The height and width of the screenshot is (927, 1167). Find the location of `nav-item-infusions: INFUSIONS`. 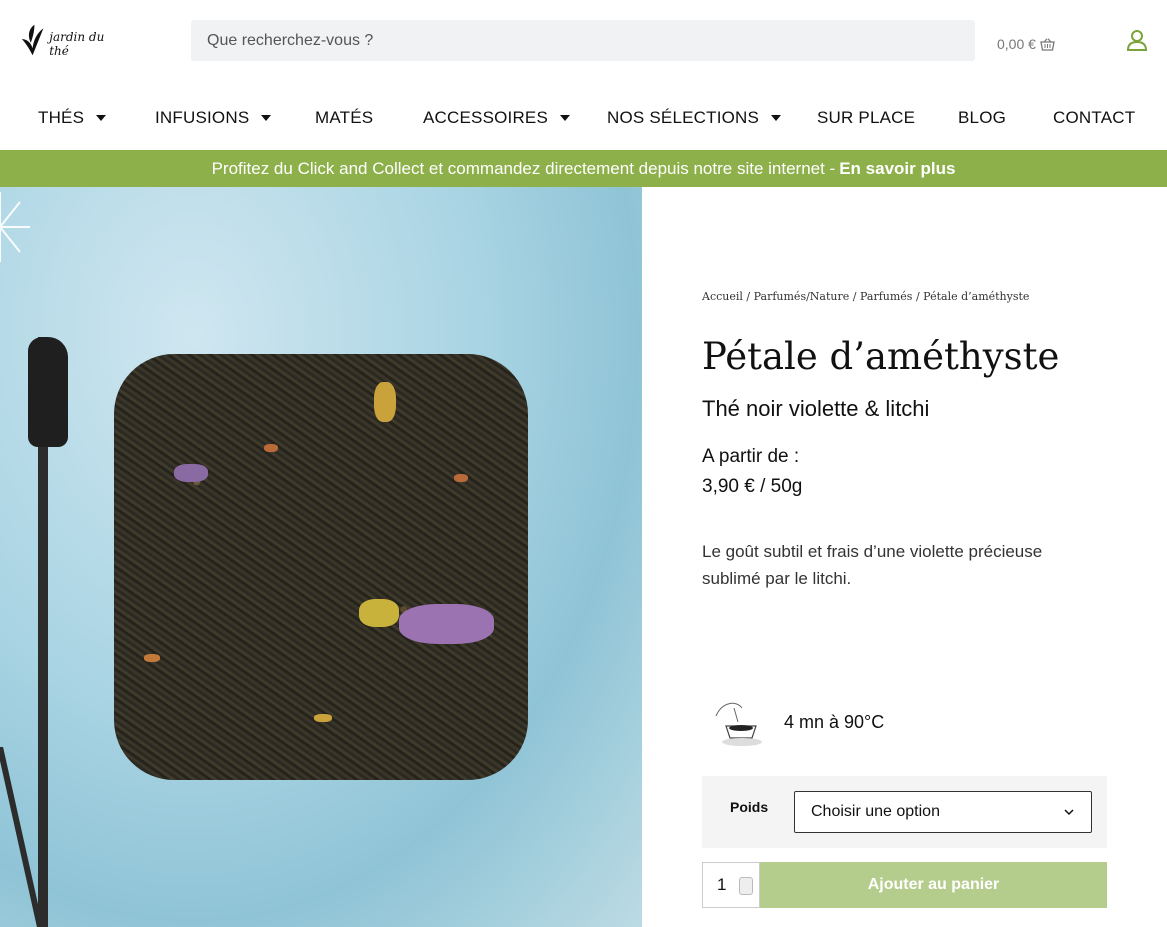

nav-item-infusions: INFUSIONS is located at coordinates (213, 118).